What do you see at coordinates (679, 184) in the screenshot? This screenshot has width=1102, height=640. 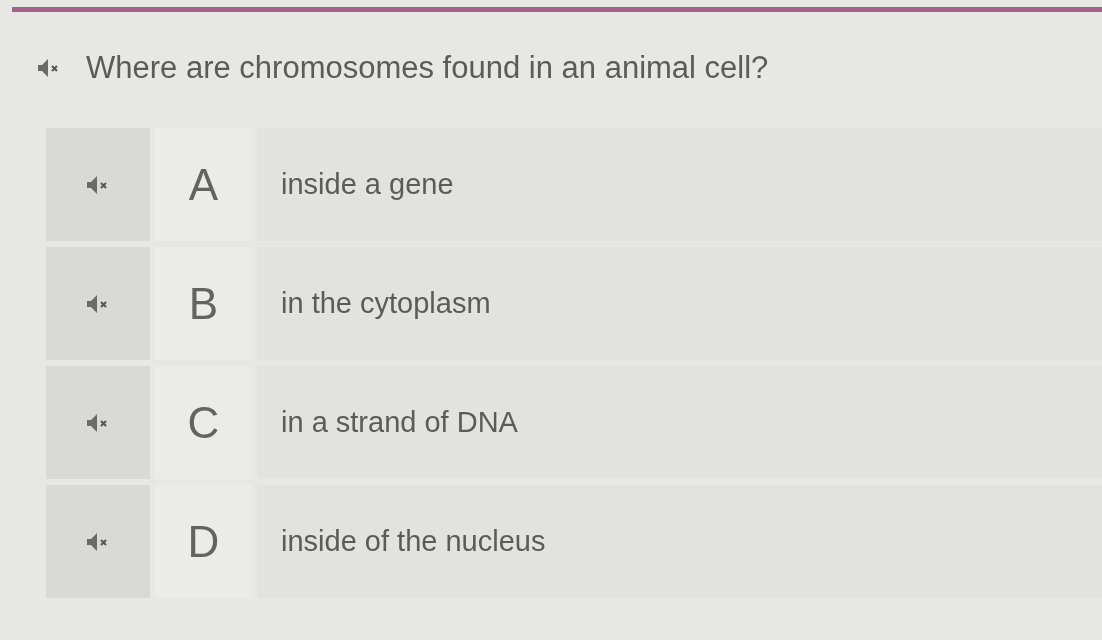 I see `answer-option-text: inside a gene` at bounding box center [679, 184].